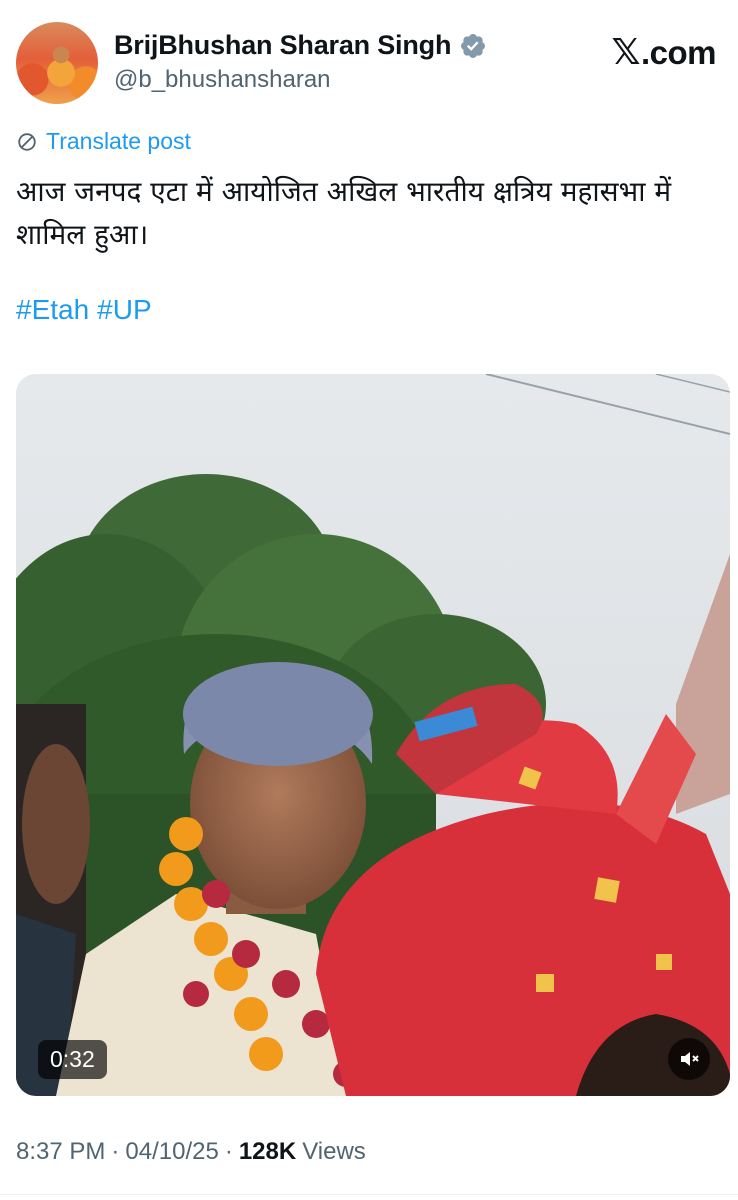 The image size is (738, 1200). What do you see at coordinates (171, 1152) in the screenshot?
I see `post-date: 04/10/25` at bounding box center [171, 1152].